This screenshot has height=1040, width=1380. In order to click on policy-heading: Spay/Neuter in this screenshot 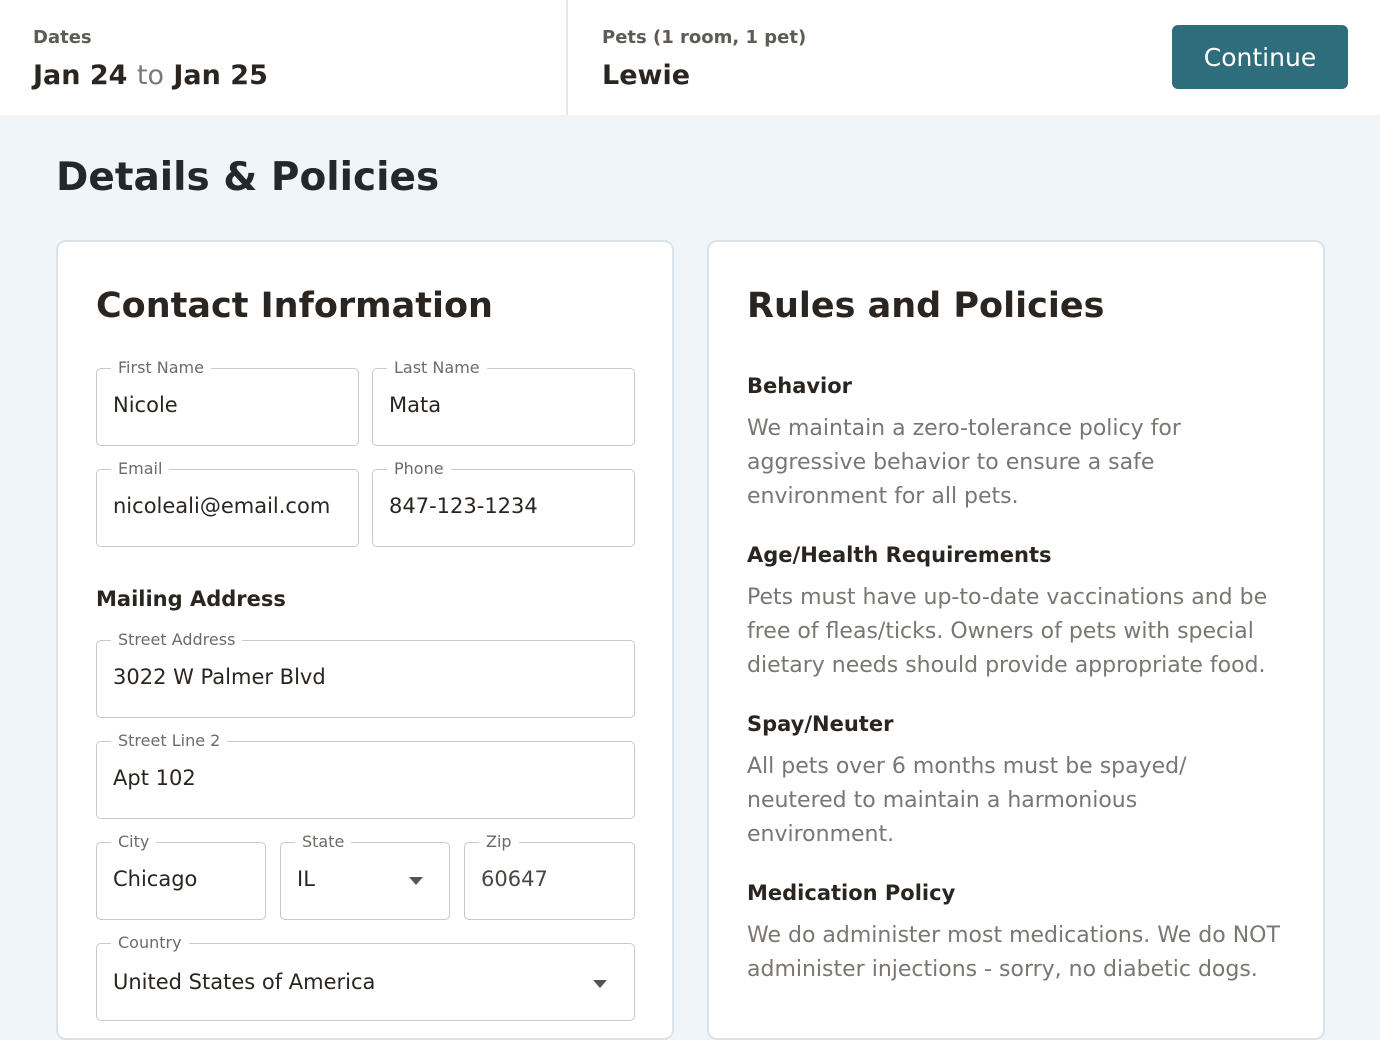, I will do `click(820, 724)`.